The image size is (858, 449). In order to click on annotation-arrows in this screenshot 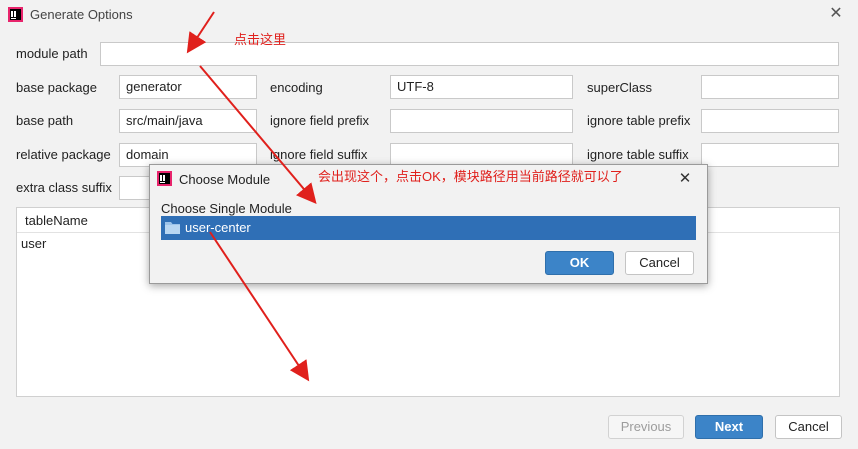, I will do `click(251, 196)`.